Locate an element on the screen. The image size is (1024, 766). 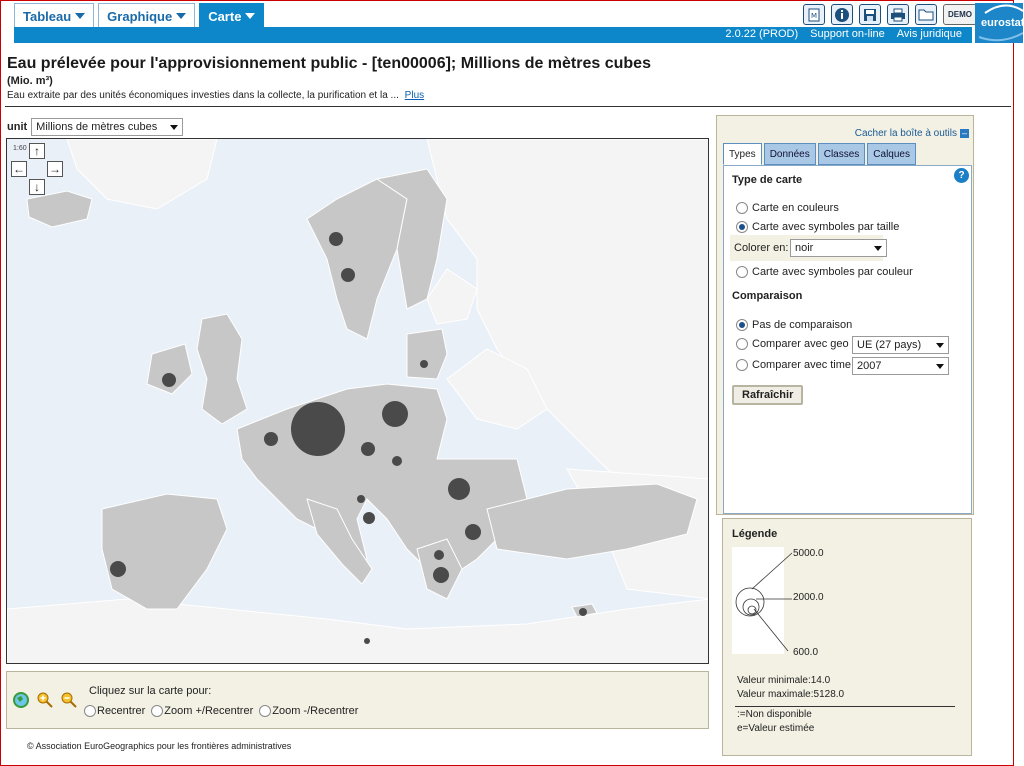
map-type-size-symbols: Carte avec symboles par taille is located at coordinates (817, 227).